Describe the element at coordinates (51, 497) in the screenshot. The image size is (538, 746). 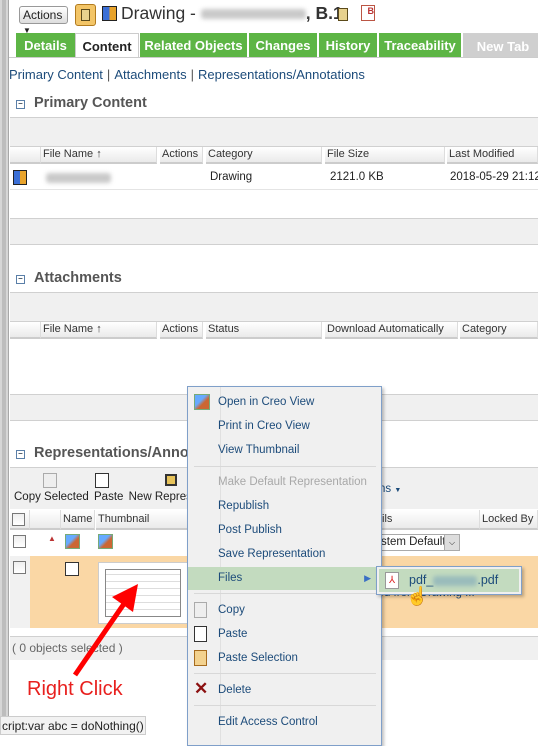
I see `copy-selected-button: Copy Selected` at that location.